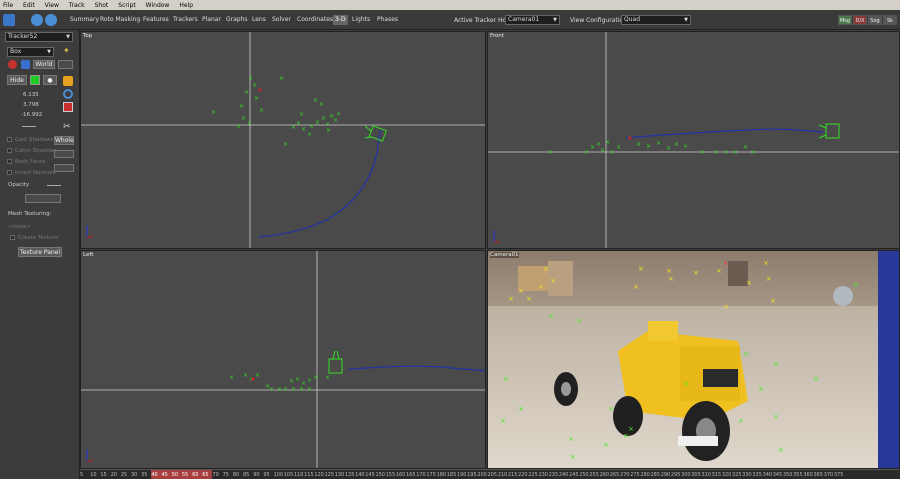 This screenshot has width=900, height=479. Describe the element at coordinates (29, 5) in the screenshot. I see `menu-edit: Edit` at that location.